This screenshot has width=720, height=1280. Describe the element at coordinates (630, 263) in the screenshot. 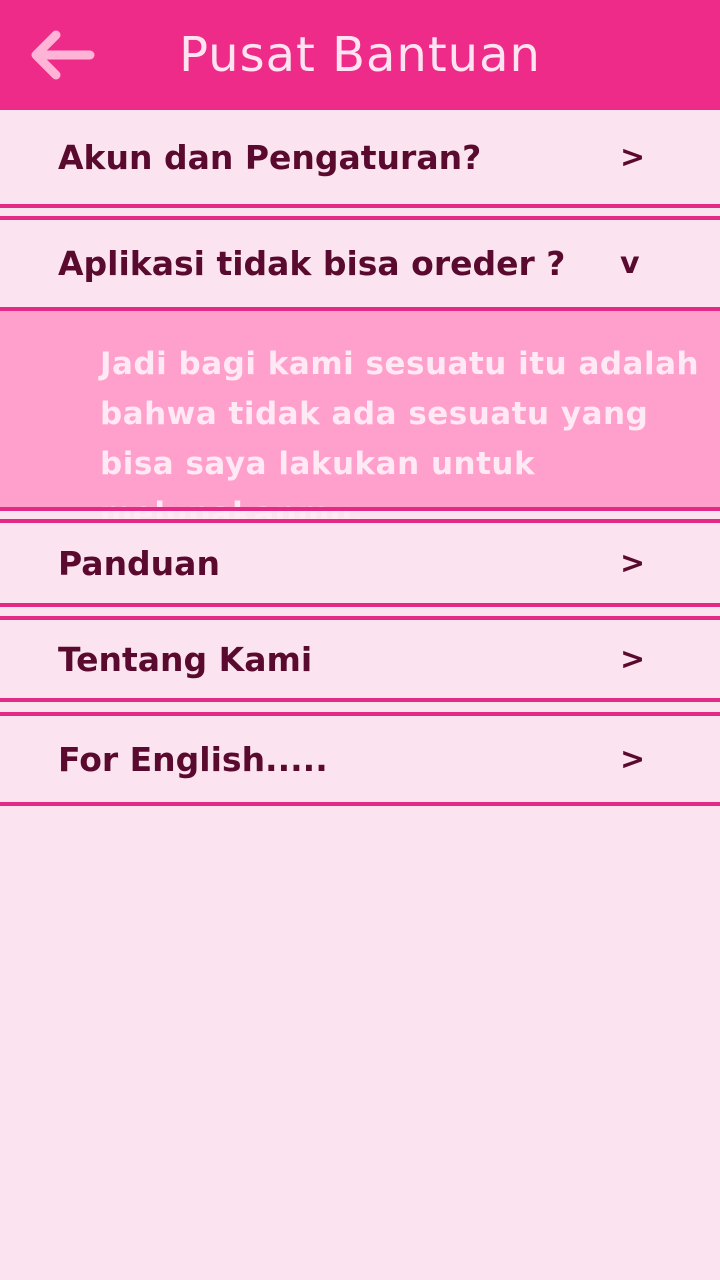

I see `chevron-down-icon: v` at that location.